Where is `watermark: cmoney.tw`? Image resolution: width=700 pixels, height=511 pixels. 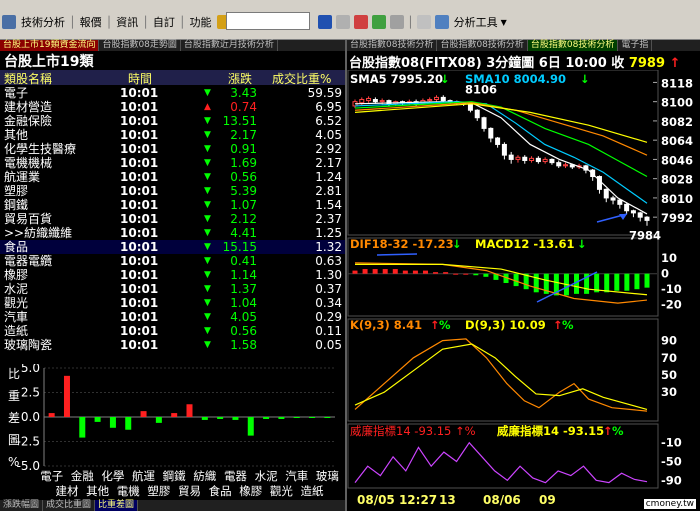 watermark: cmoney.tw is located at coordinates (669, 504).